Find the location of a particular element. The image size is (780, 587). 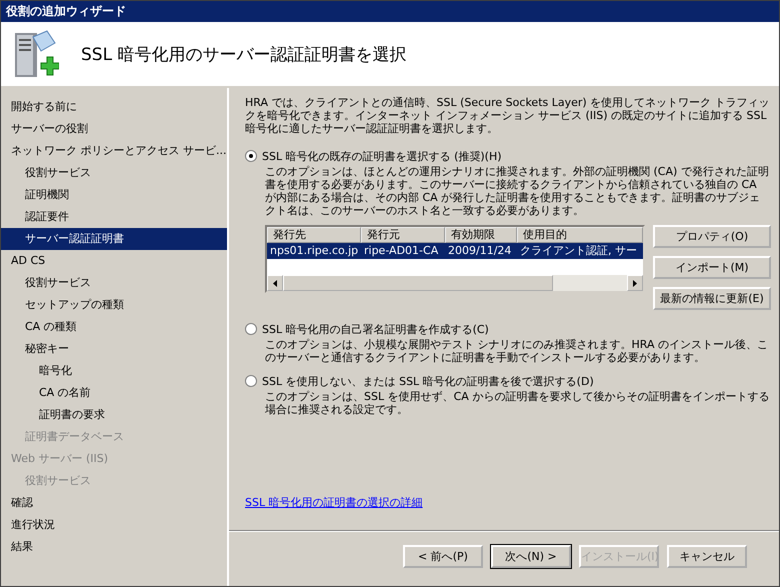

option-description: このオプションは、小規模な展開やテスト シナリオにのみ推奨されます。HRA のインストール後、このサーバーと通信するクライアントに証明書を手動でインストールする必要があります。 is located at coordinates (517, 351).